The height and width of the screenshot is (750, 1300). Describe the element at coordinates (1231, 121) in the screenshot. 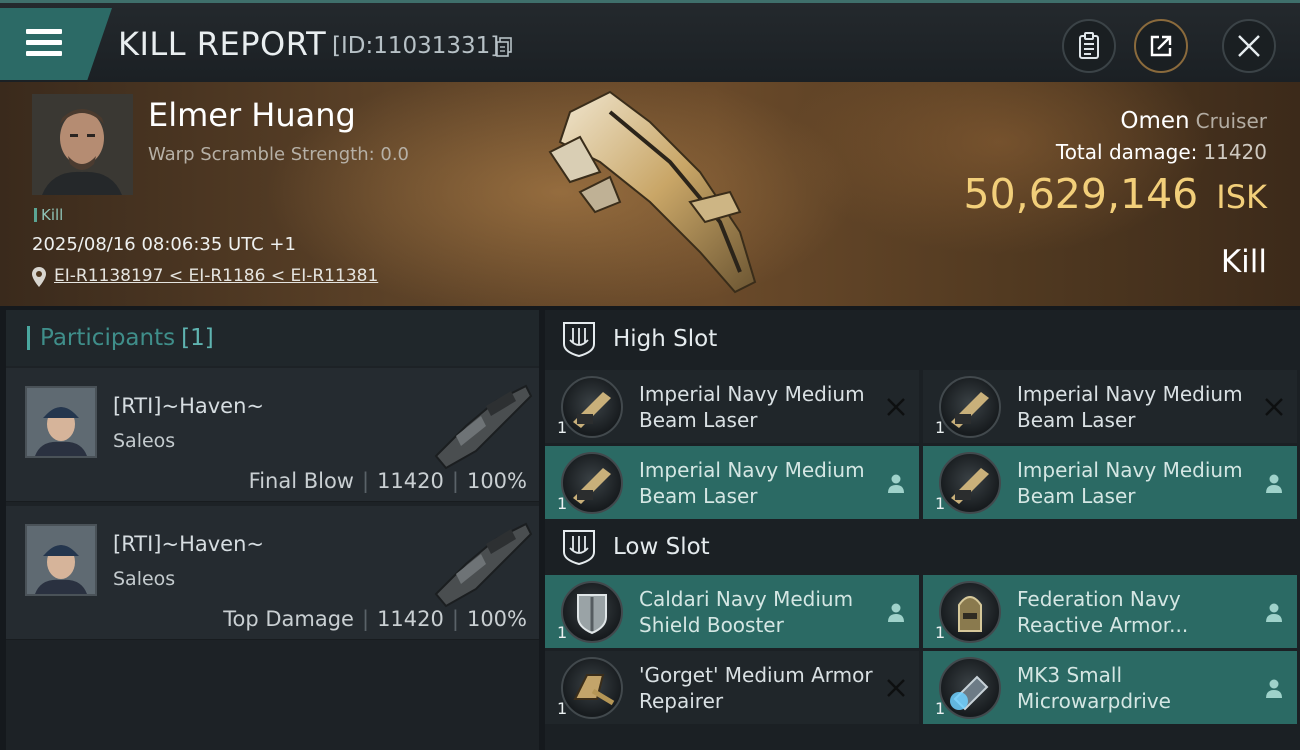

I see `ship-class: Cruiser` at that location.